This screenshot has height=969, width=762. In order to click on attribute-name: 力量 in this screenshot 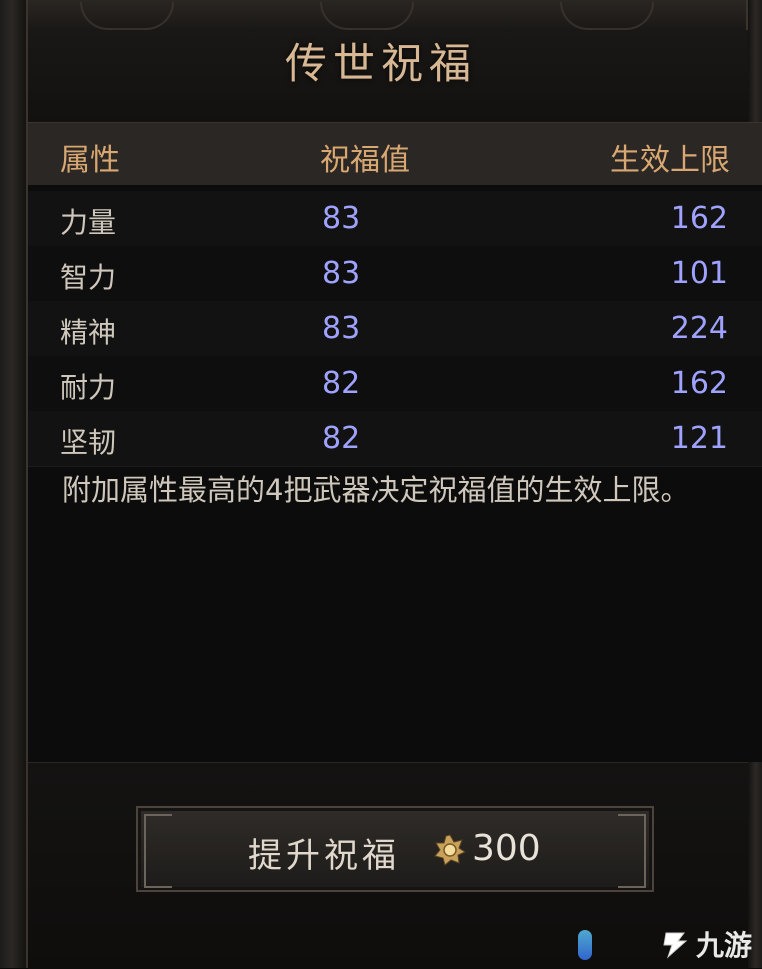, I will do `click(88, 222)`.